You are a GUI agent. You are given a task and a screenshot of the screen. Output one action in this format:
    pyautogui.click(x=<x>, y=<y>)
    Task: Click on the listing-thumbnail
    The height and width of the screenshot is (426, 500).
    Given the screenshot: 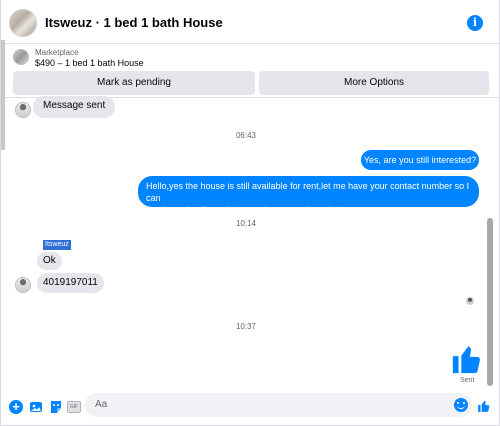 What is the action you would take?
    pyautogui.click(x=21, y=57)
    